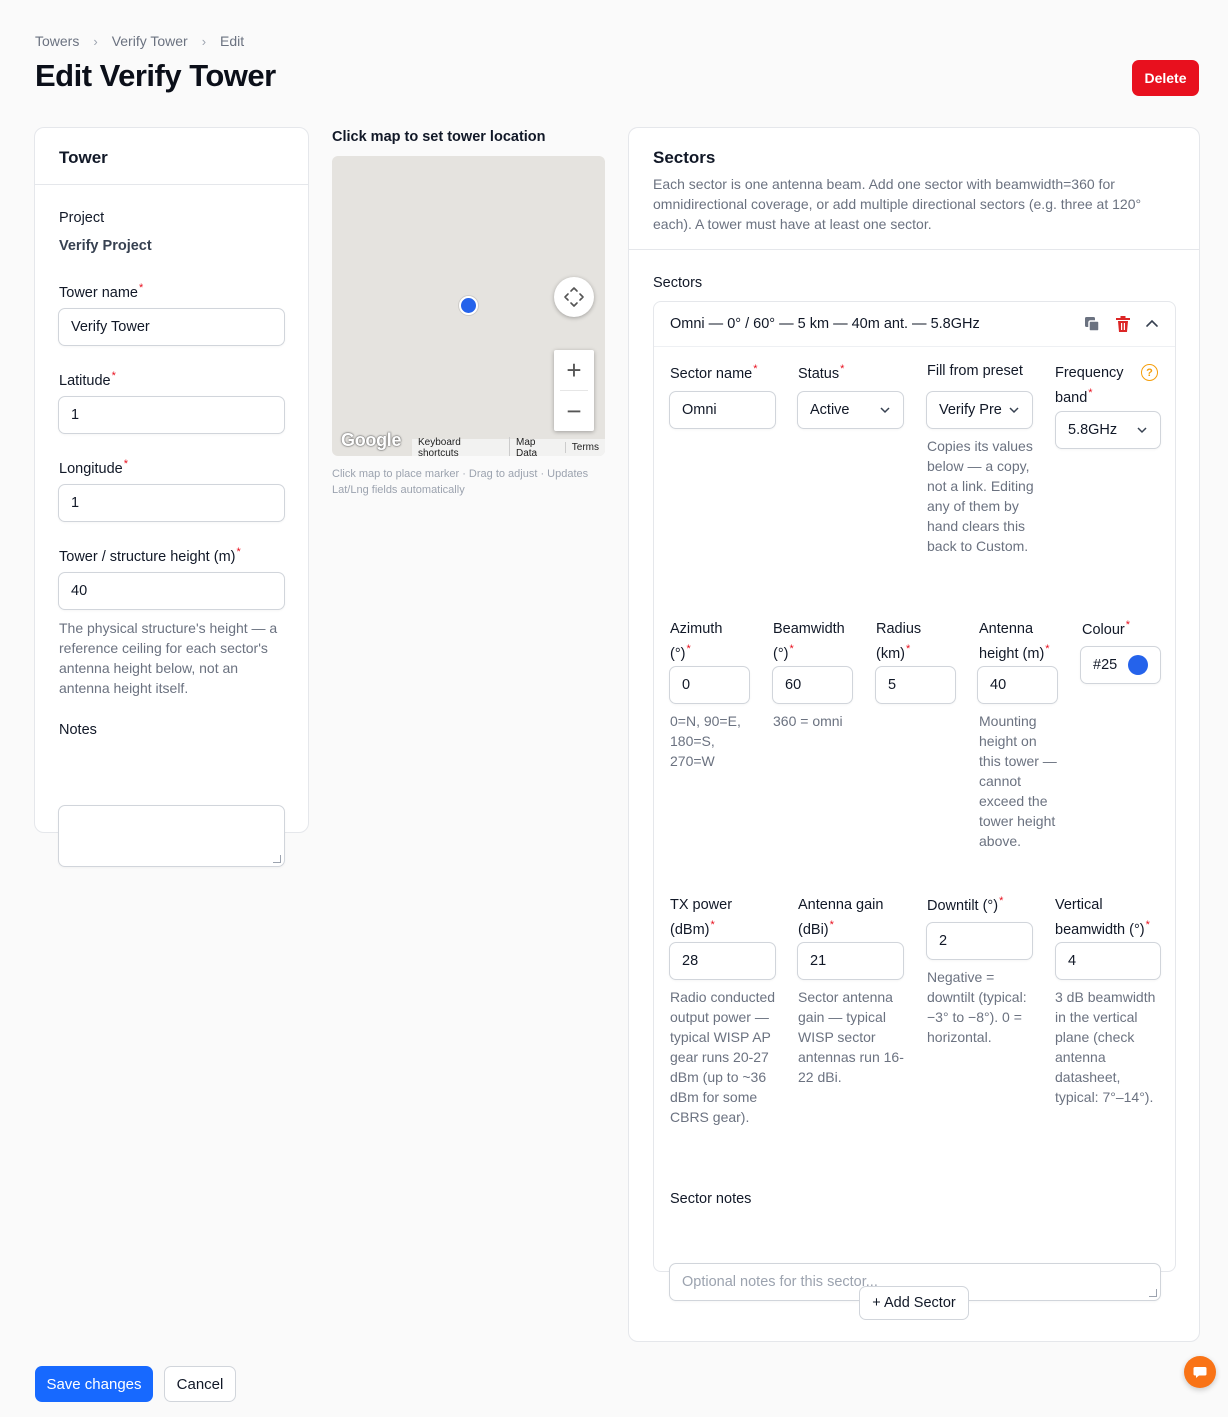 The width and height of the screenshot is (1228, 1417). What do you see at coordinates (714, 372) in the screenshot?
I see `sector-name-label: Sector name*` at bounding box center [714, 372].